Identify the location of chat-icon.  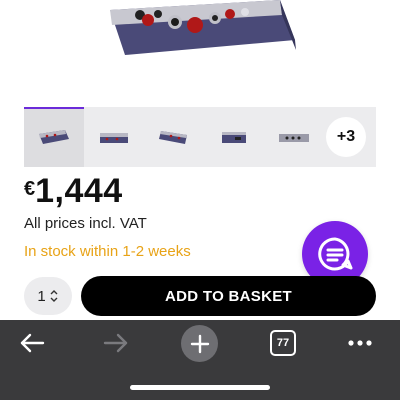
(335, 254).